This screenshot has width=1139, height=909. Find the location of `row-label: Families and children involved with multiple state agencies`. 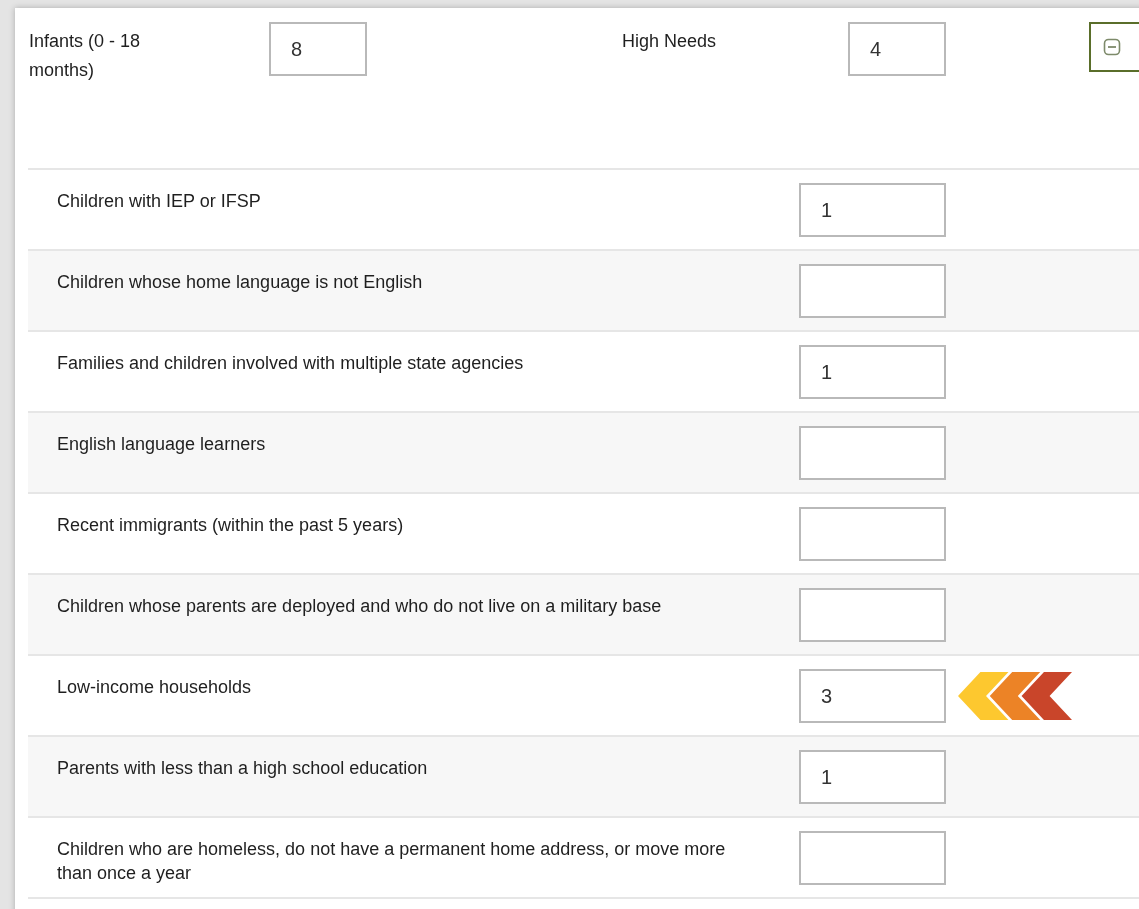

row-label: Families and children involved with multiple state agencies is located at coordinates (291, 363).